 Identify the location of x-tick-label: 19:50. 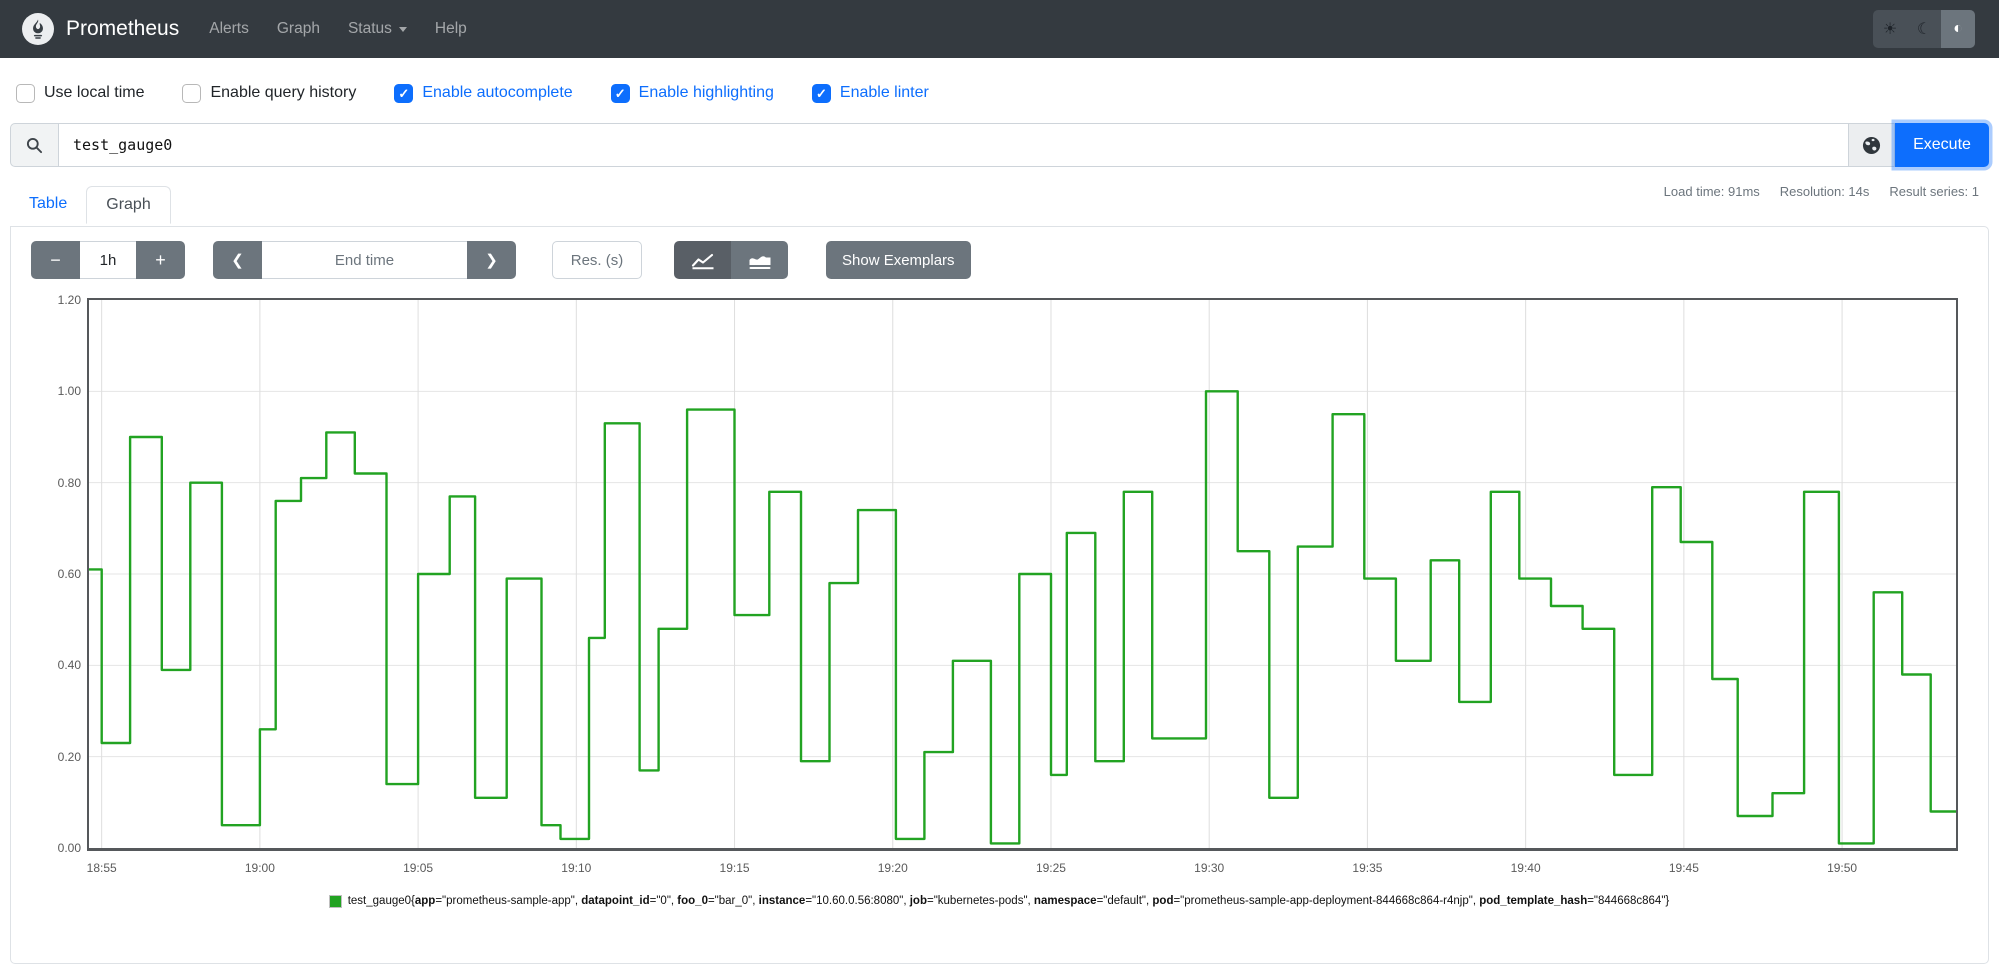
(1842, 868).